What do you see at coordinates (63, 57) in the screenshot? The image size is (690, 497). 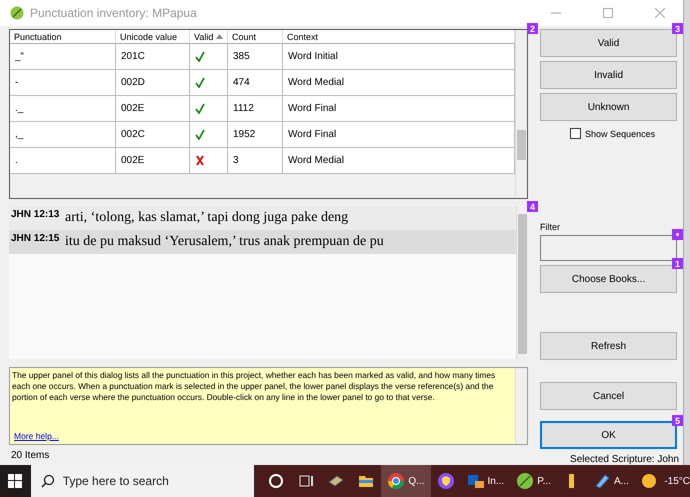 I see `table-cell: _“` at bounding box center [63, 57].